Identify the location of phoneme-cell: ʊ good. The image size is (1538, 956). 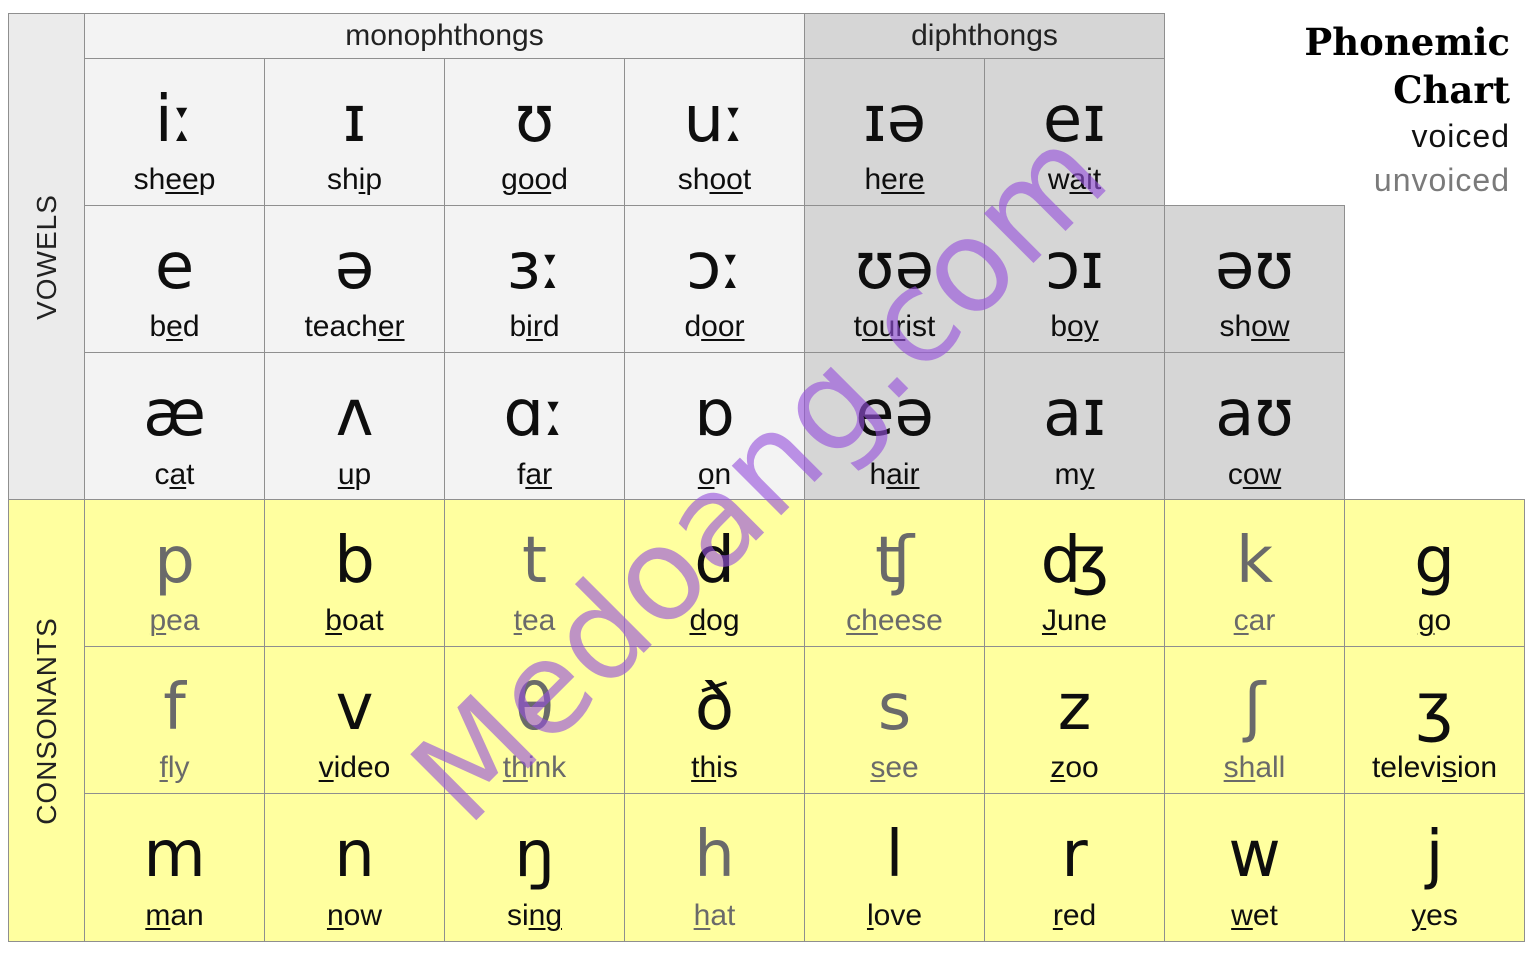
(534, 132).